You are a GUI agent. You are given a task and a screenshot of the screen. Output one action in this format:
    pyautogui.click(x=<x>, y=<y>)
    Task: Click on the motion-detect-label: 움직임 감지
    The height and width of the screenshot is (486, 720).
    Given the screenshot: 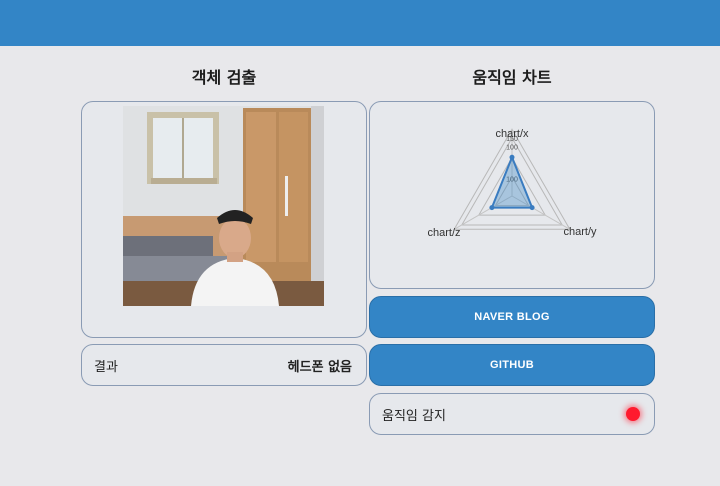 What is the action you would take?
    pyautogui.click(x=414, y=416)
    